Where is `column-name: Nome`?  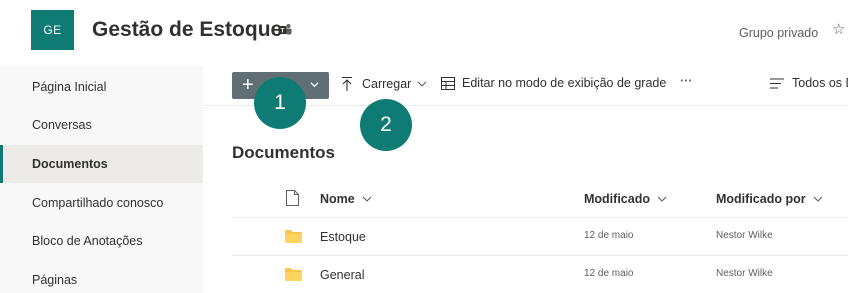
column-name: Nome is located at coordinates (346, 199).